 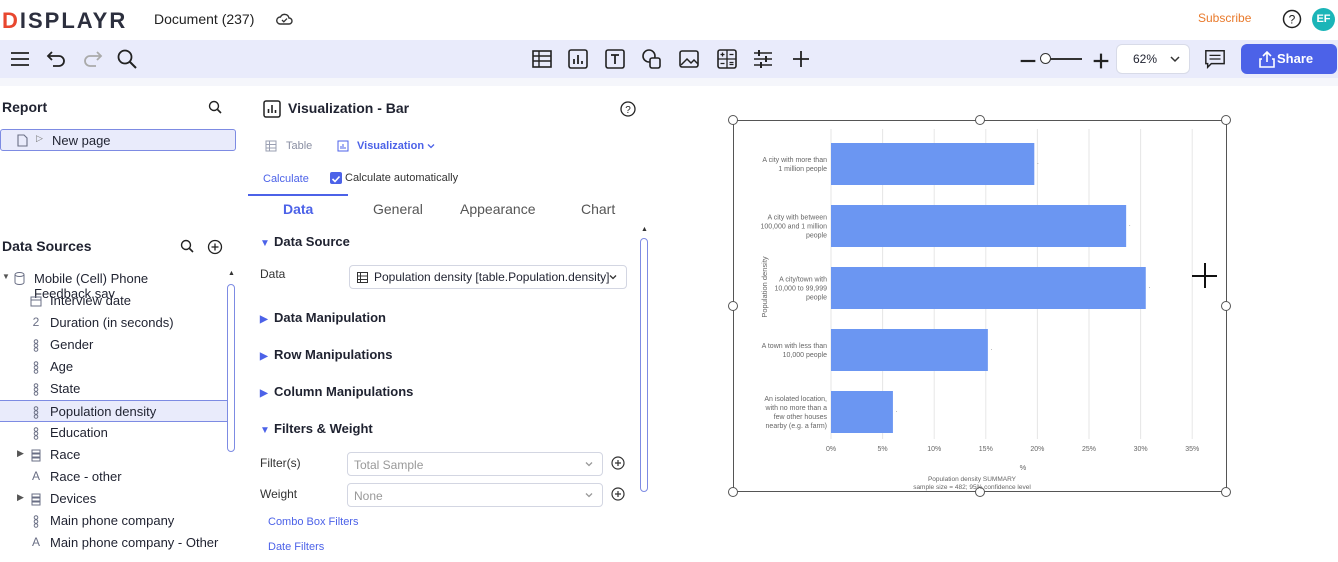 What do you see at coordinates (134, 542) in the screenshot?
I see `variable-label: Main phone company - Other` at bounding box center [134, 542].